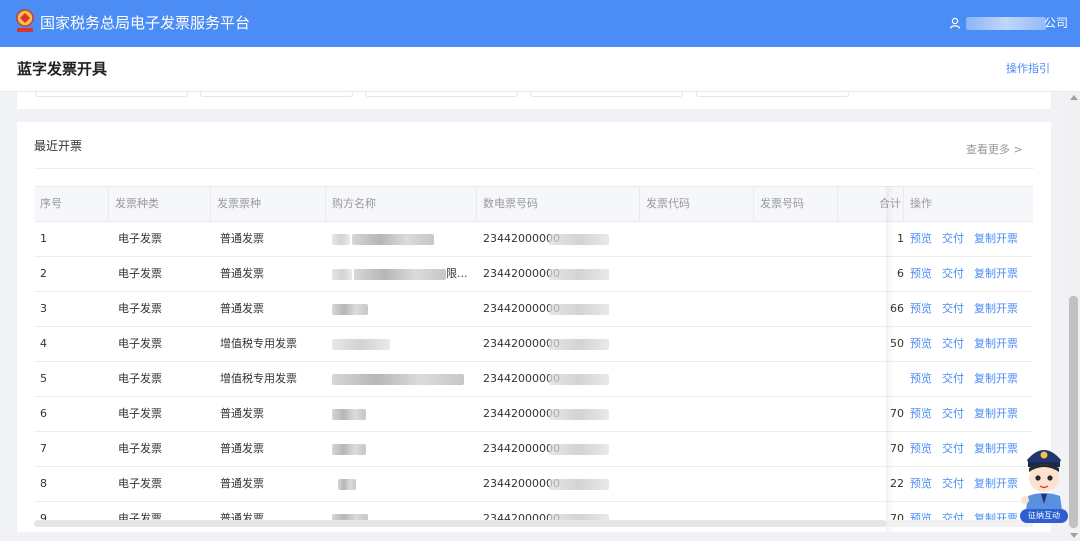 The image size is (1080, 541). I want to click on user-icon, so click(955, 23).